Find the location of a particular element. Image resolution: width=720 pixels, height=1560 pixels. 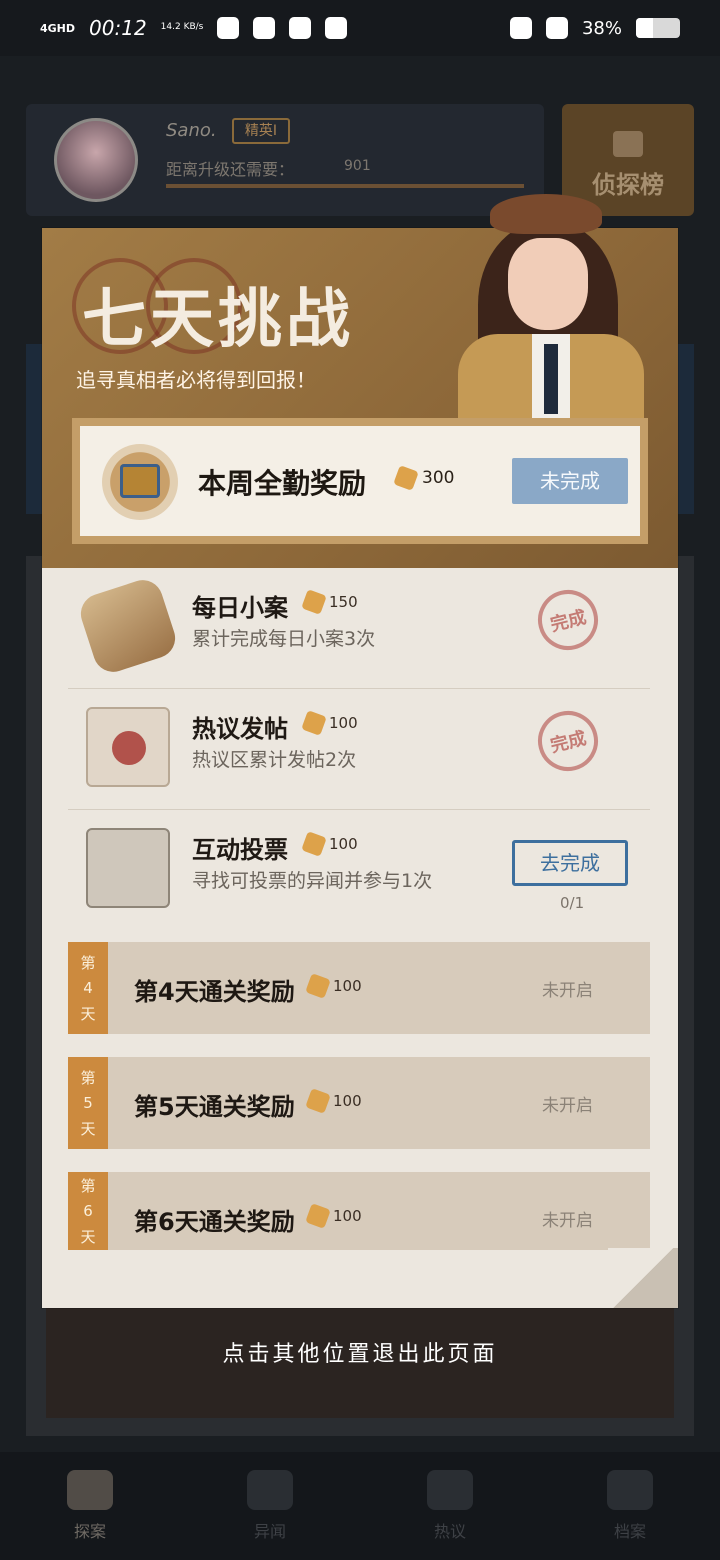

day-5-reward-row: 第 5 天 第5天通关奖励 100 未开启 is located at coordinates (359, 1103).